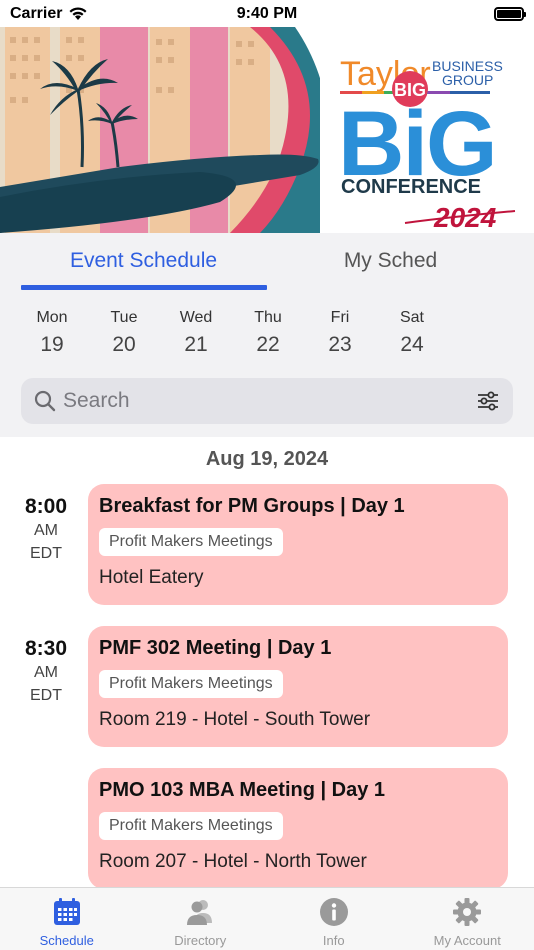  Describe the element at coordinates (215, 648) in the screenshot. I see `event-title: PMF 302 Meeting | Day 1` at that location.